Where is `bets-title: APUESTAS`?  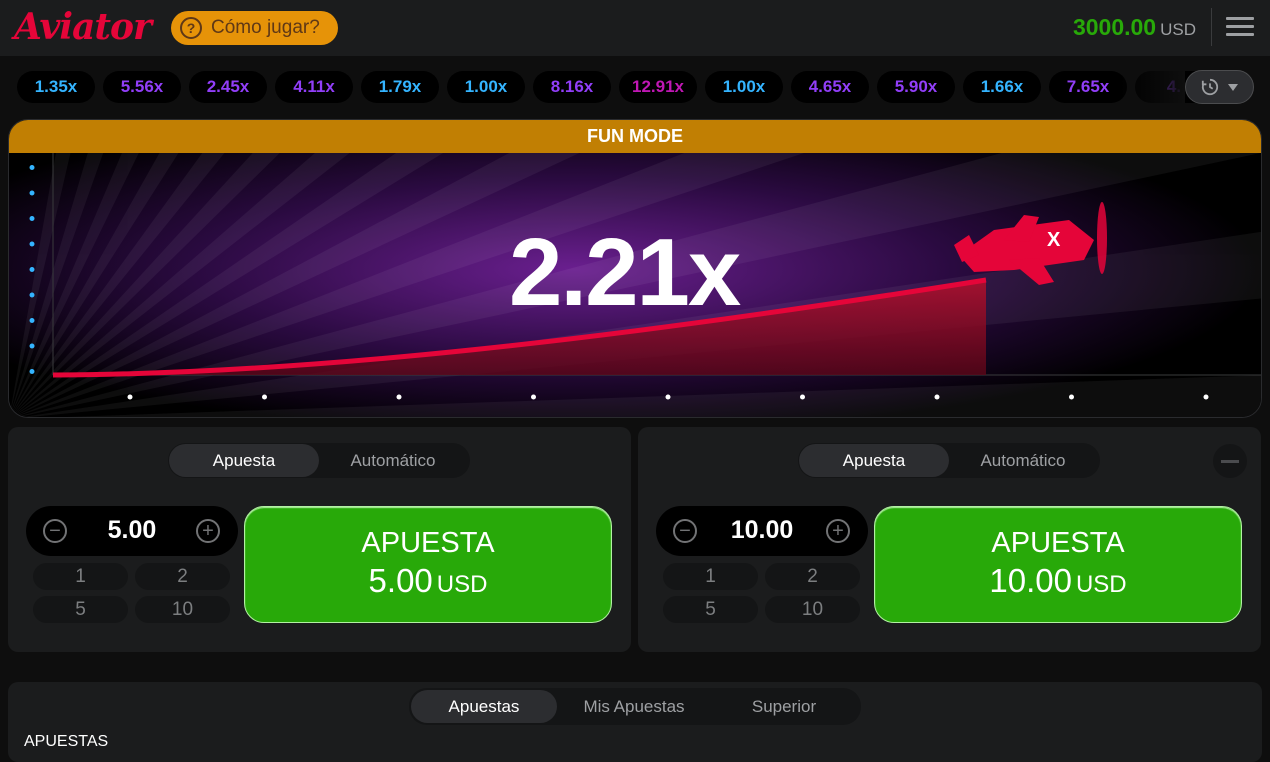 bets-title: APUESTAS is located at coordinates (66, 741).